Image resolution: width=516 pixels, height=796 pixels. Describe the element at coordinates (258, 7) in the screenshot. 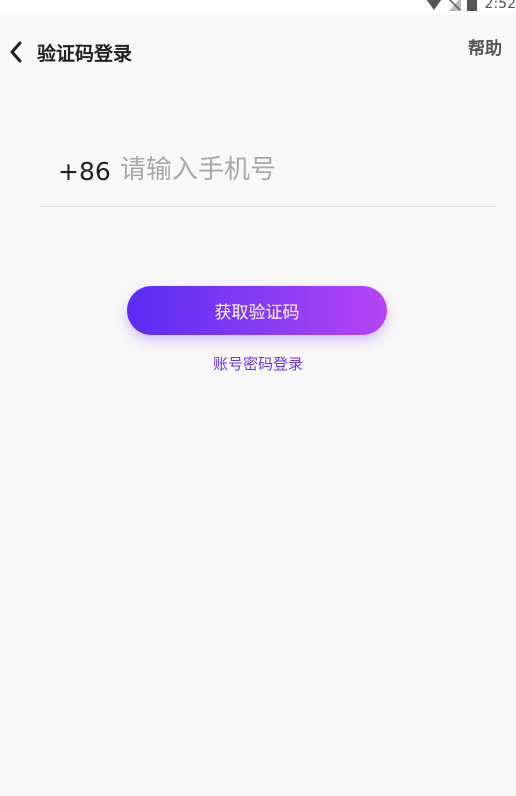

I see `status-bar: 2:52` at that location.